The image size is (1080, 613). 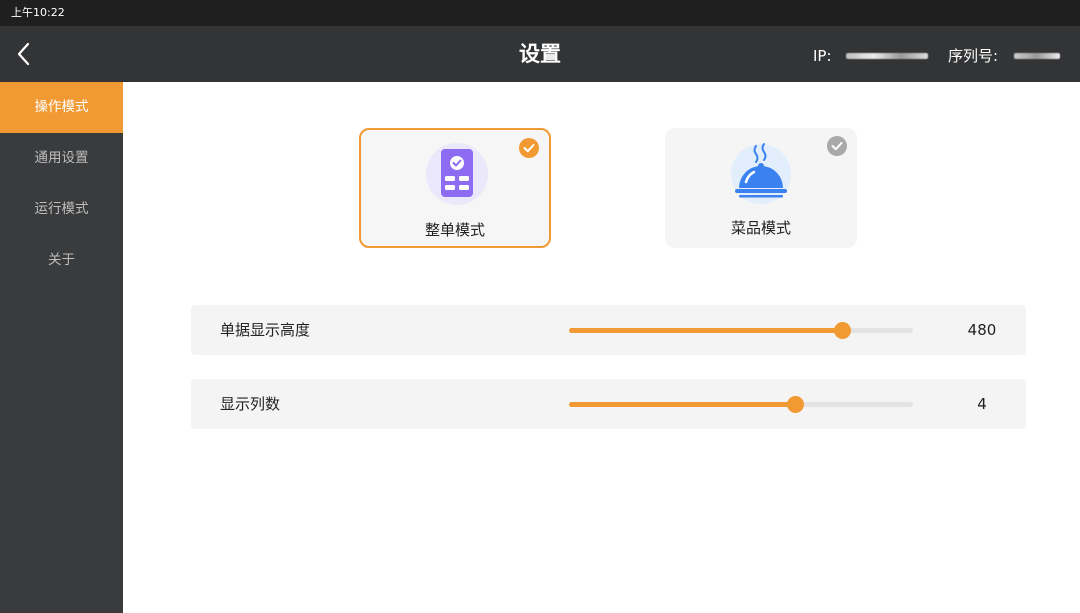 What do you see at coordinates (540, 54) in the screenshot?
I see `app-header: 设置 IP: 序列号:` at bounding box center [540, 54].